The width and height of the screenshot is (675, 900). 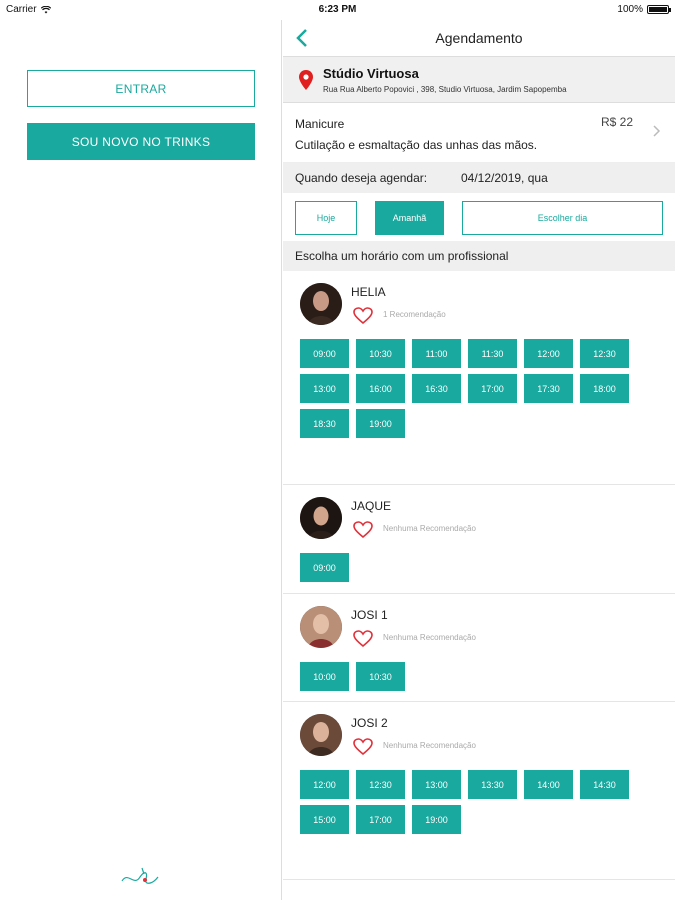 I want to click on choose-slot-label: Escolha um horário com um profissional, so click(x=402, y=256).